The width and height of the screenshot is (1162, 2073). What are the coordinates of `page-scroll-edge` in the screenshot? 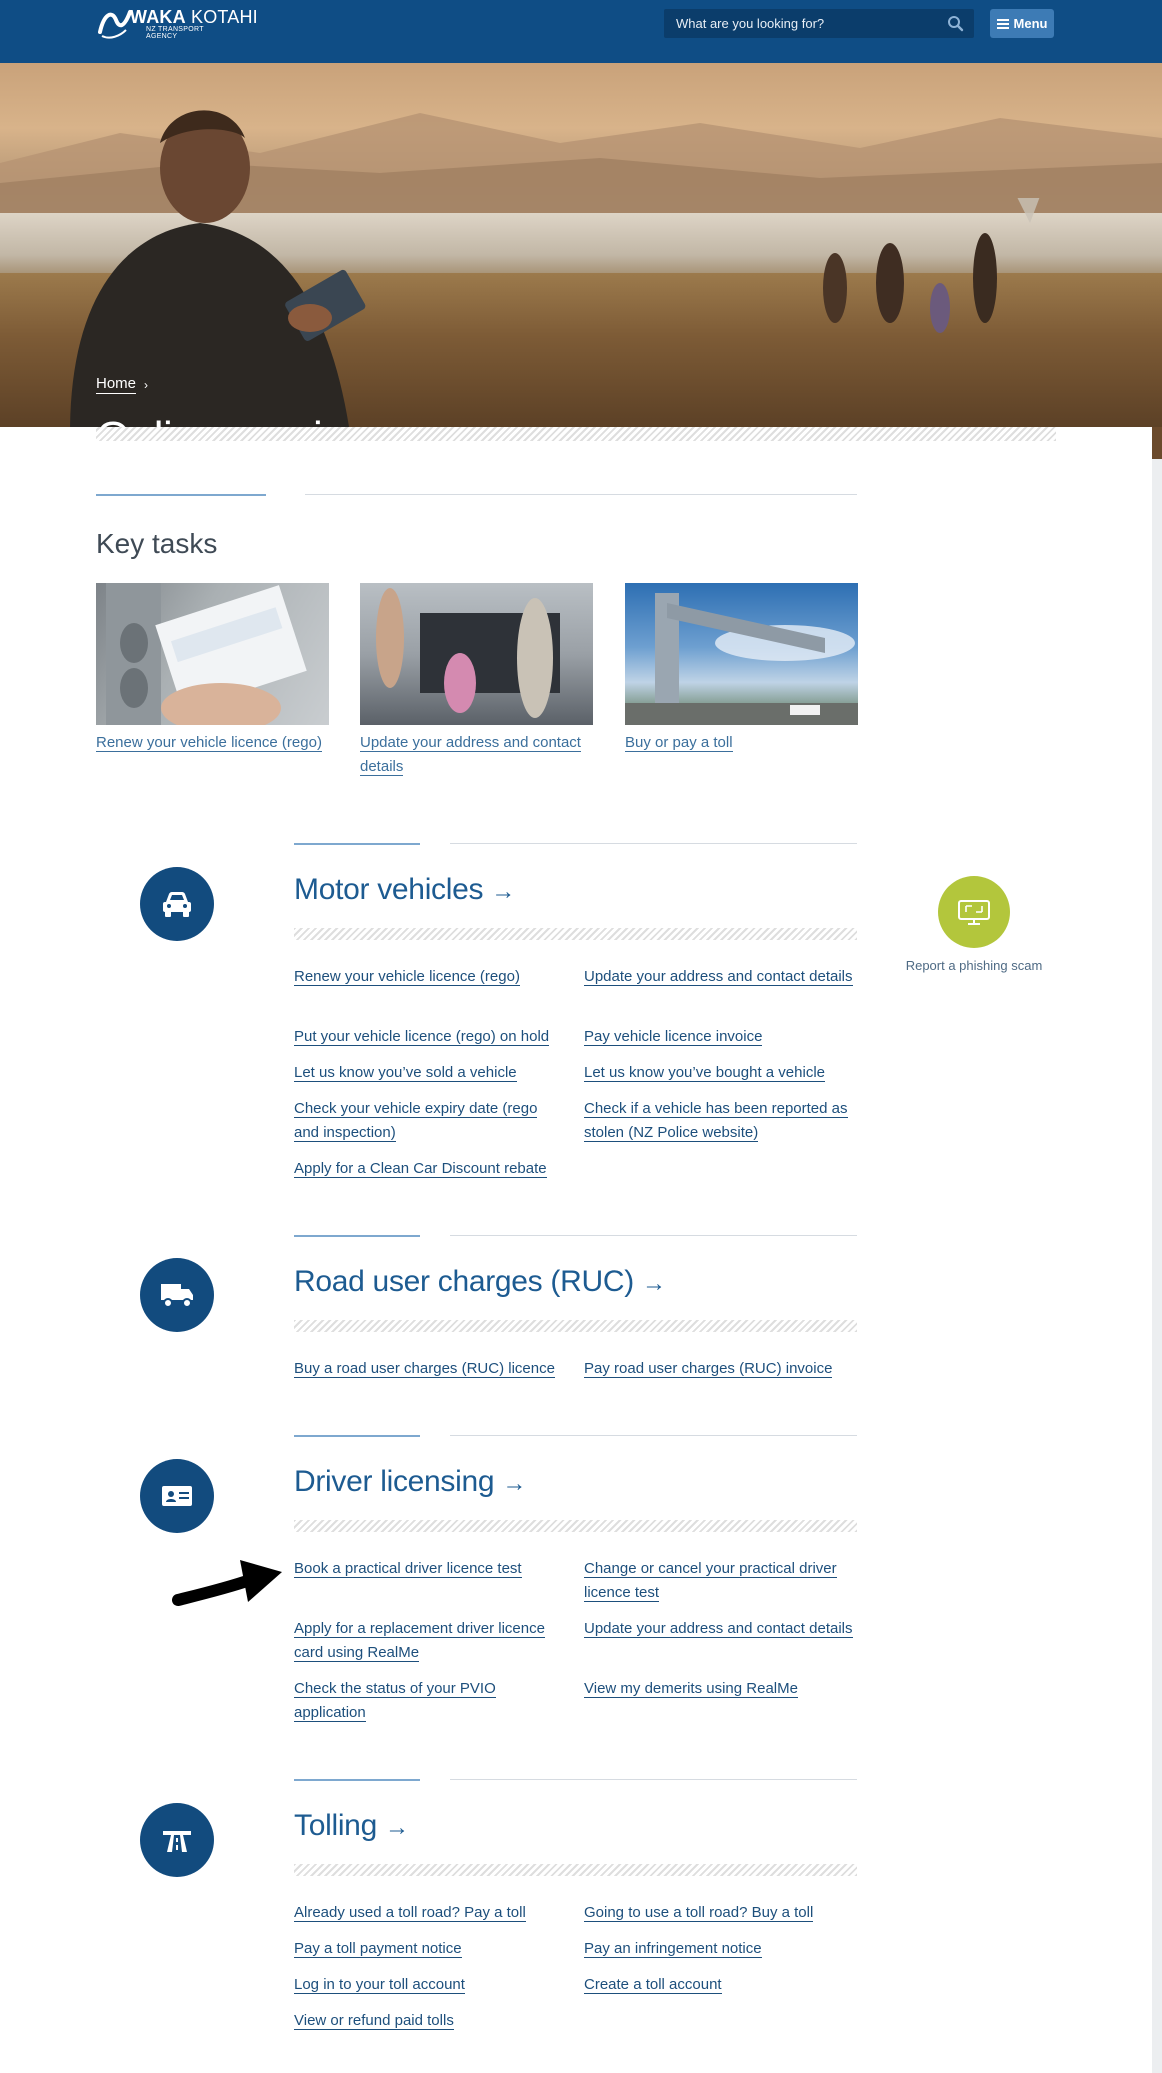 It's located at (1157, 1250).